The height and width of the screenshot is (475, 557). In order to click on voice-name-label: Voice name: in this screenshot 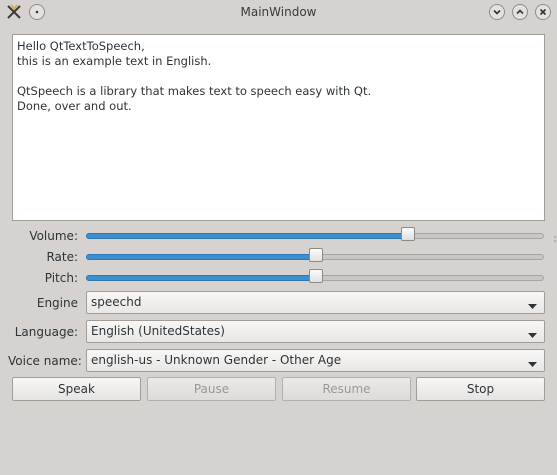, I will do `click(45, 361)`.